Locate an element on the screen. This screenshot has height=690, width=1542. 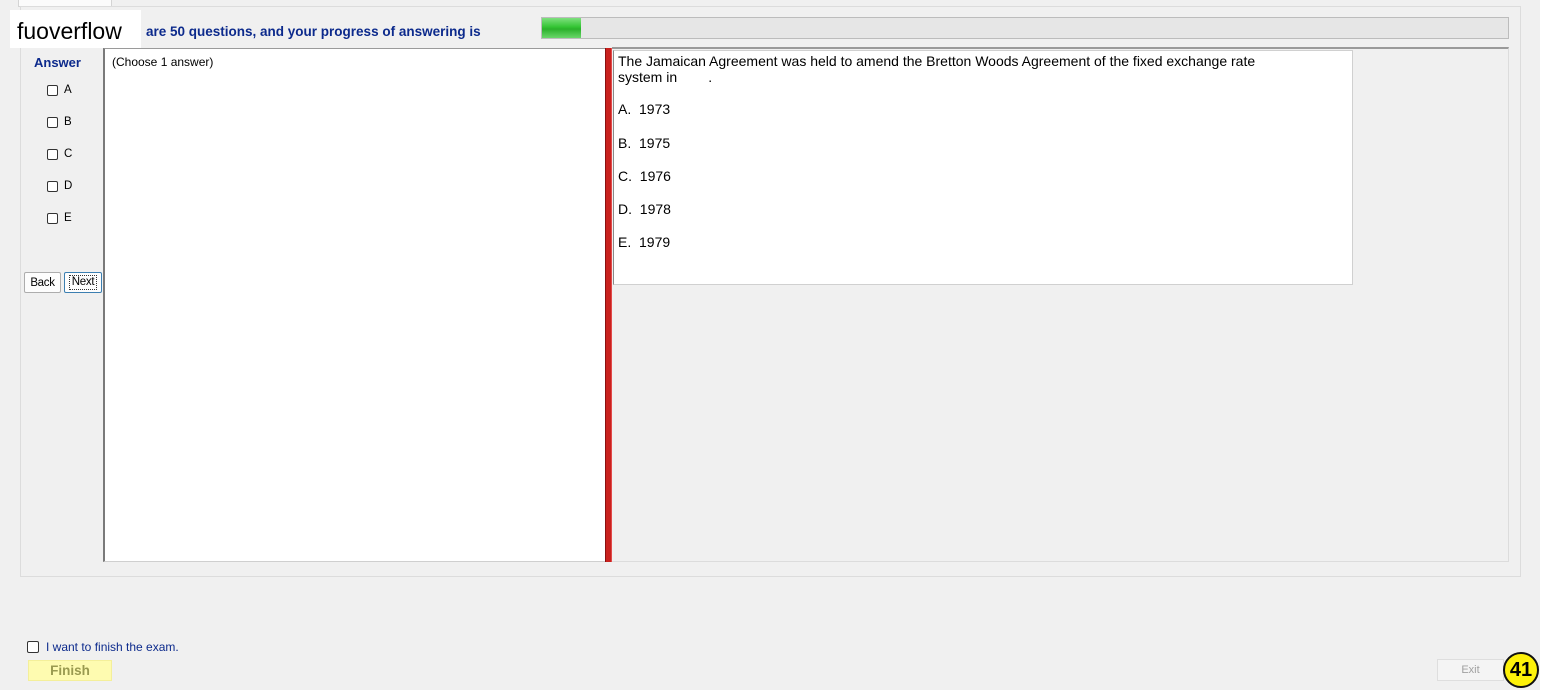
exit-button: Exit is located at coordinates (1470, 670).